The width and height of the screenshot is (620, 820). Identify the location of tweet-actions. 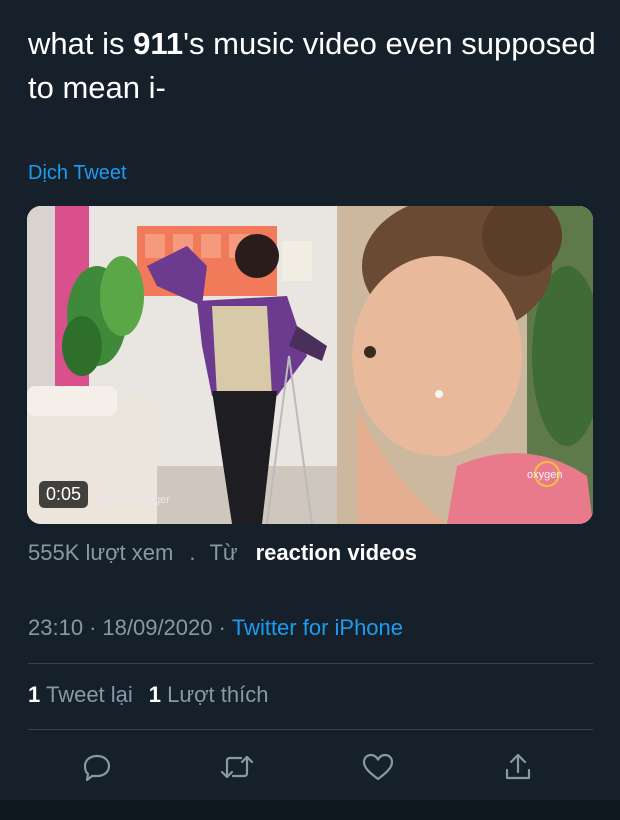
(310, 767).